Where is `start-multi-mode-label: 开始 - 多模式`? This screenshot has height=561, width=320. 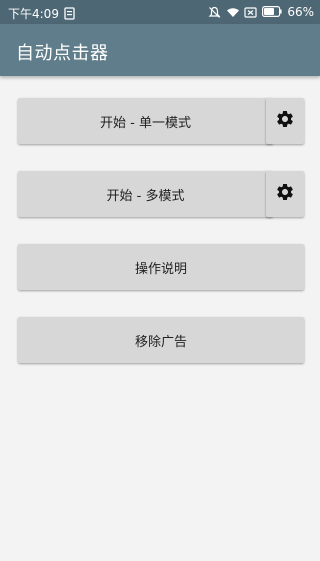 start-multi-mode-label: 开始 - 多模式 is located at coordinates (145, 196).